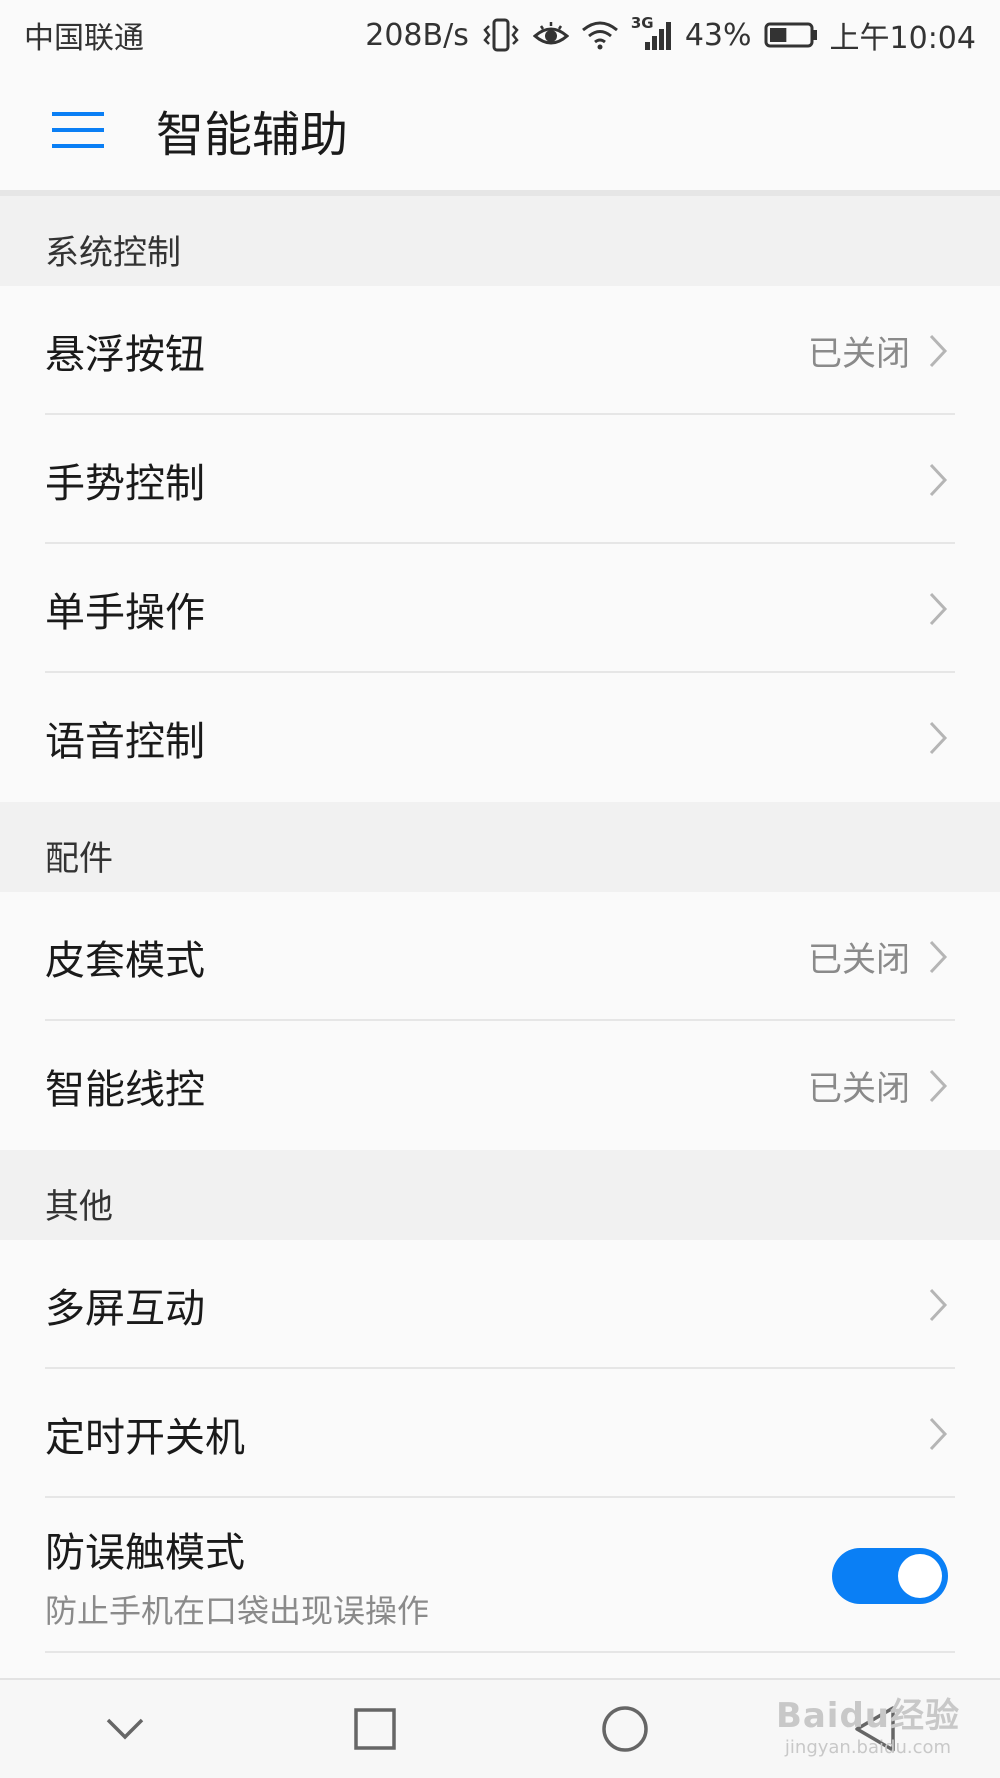 This screenshot has width=1000, height=1778. Describe the element at coordinates (125, 483) in the screenshot. I see `item-label: 手势控制` at that location.